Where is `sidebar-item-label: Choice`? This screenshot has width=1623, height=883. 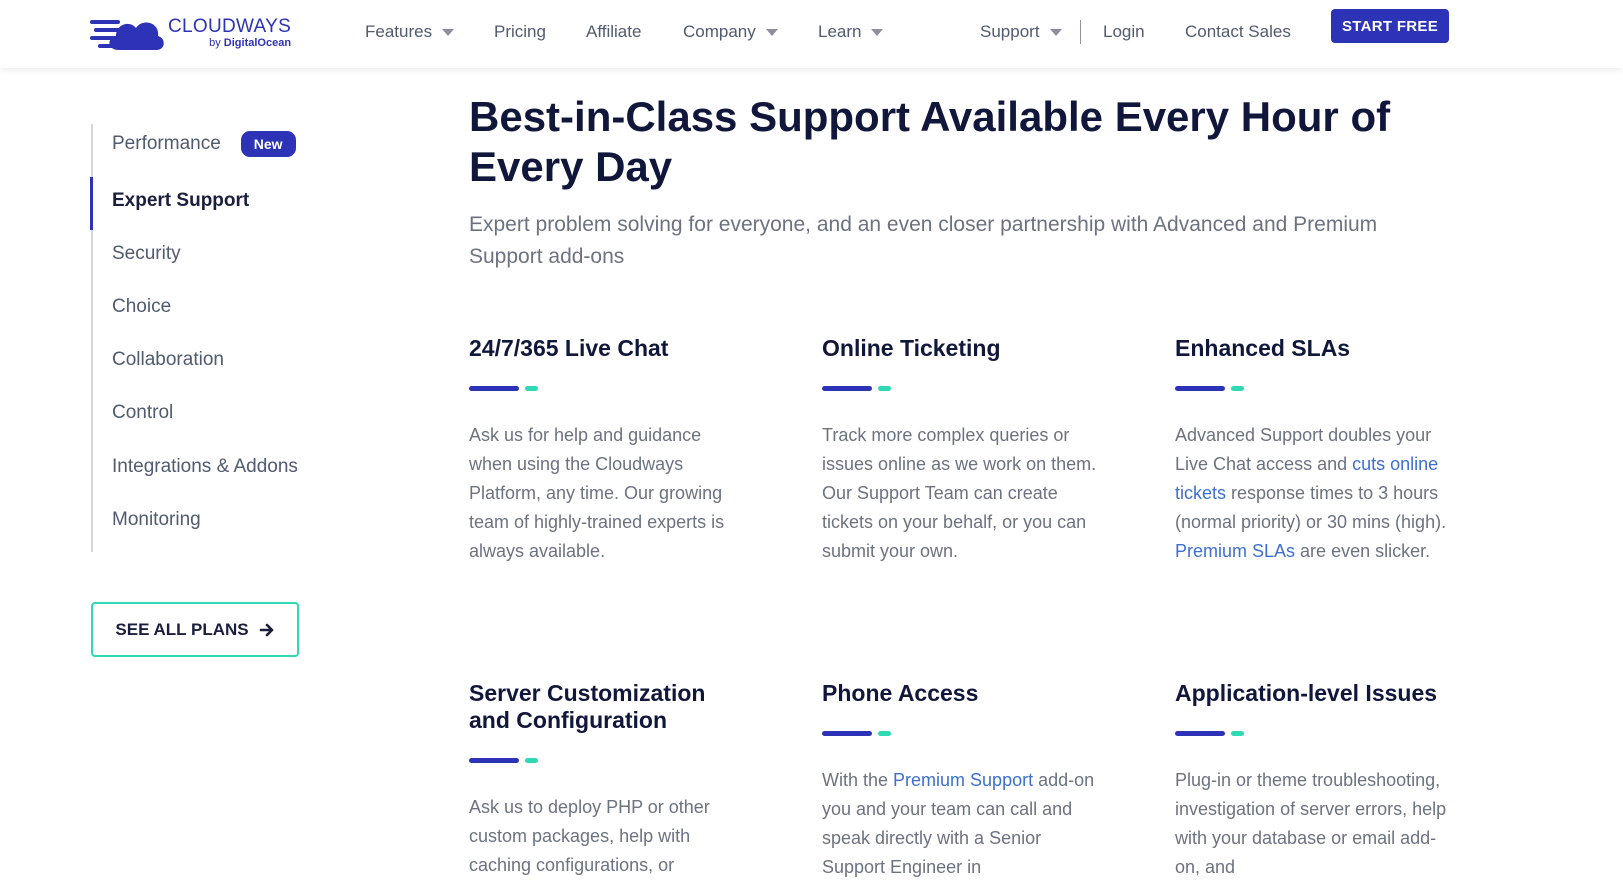
sidebar-item-label: Choice is located at coordinates (142, 306).